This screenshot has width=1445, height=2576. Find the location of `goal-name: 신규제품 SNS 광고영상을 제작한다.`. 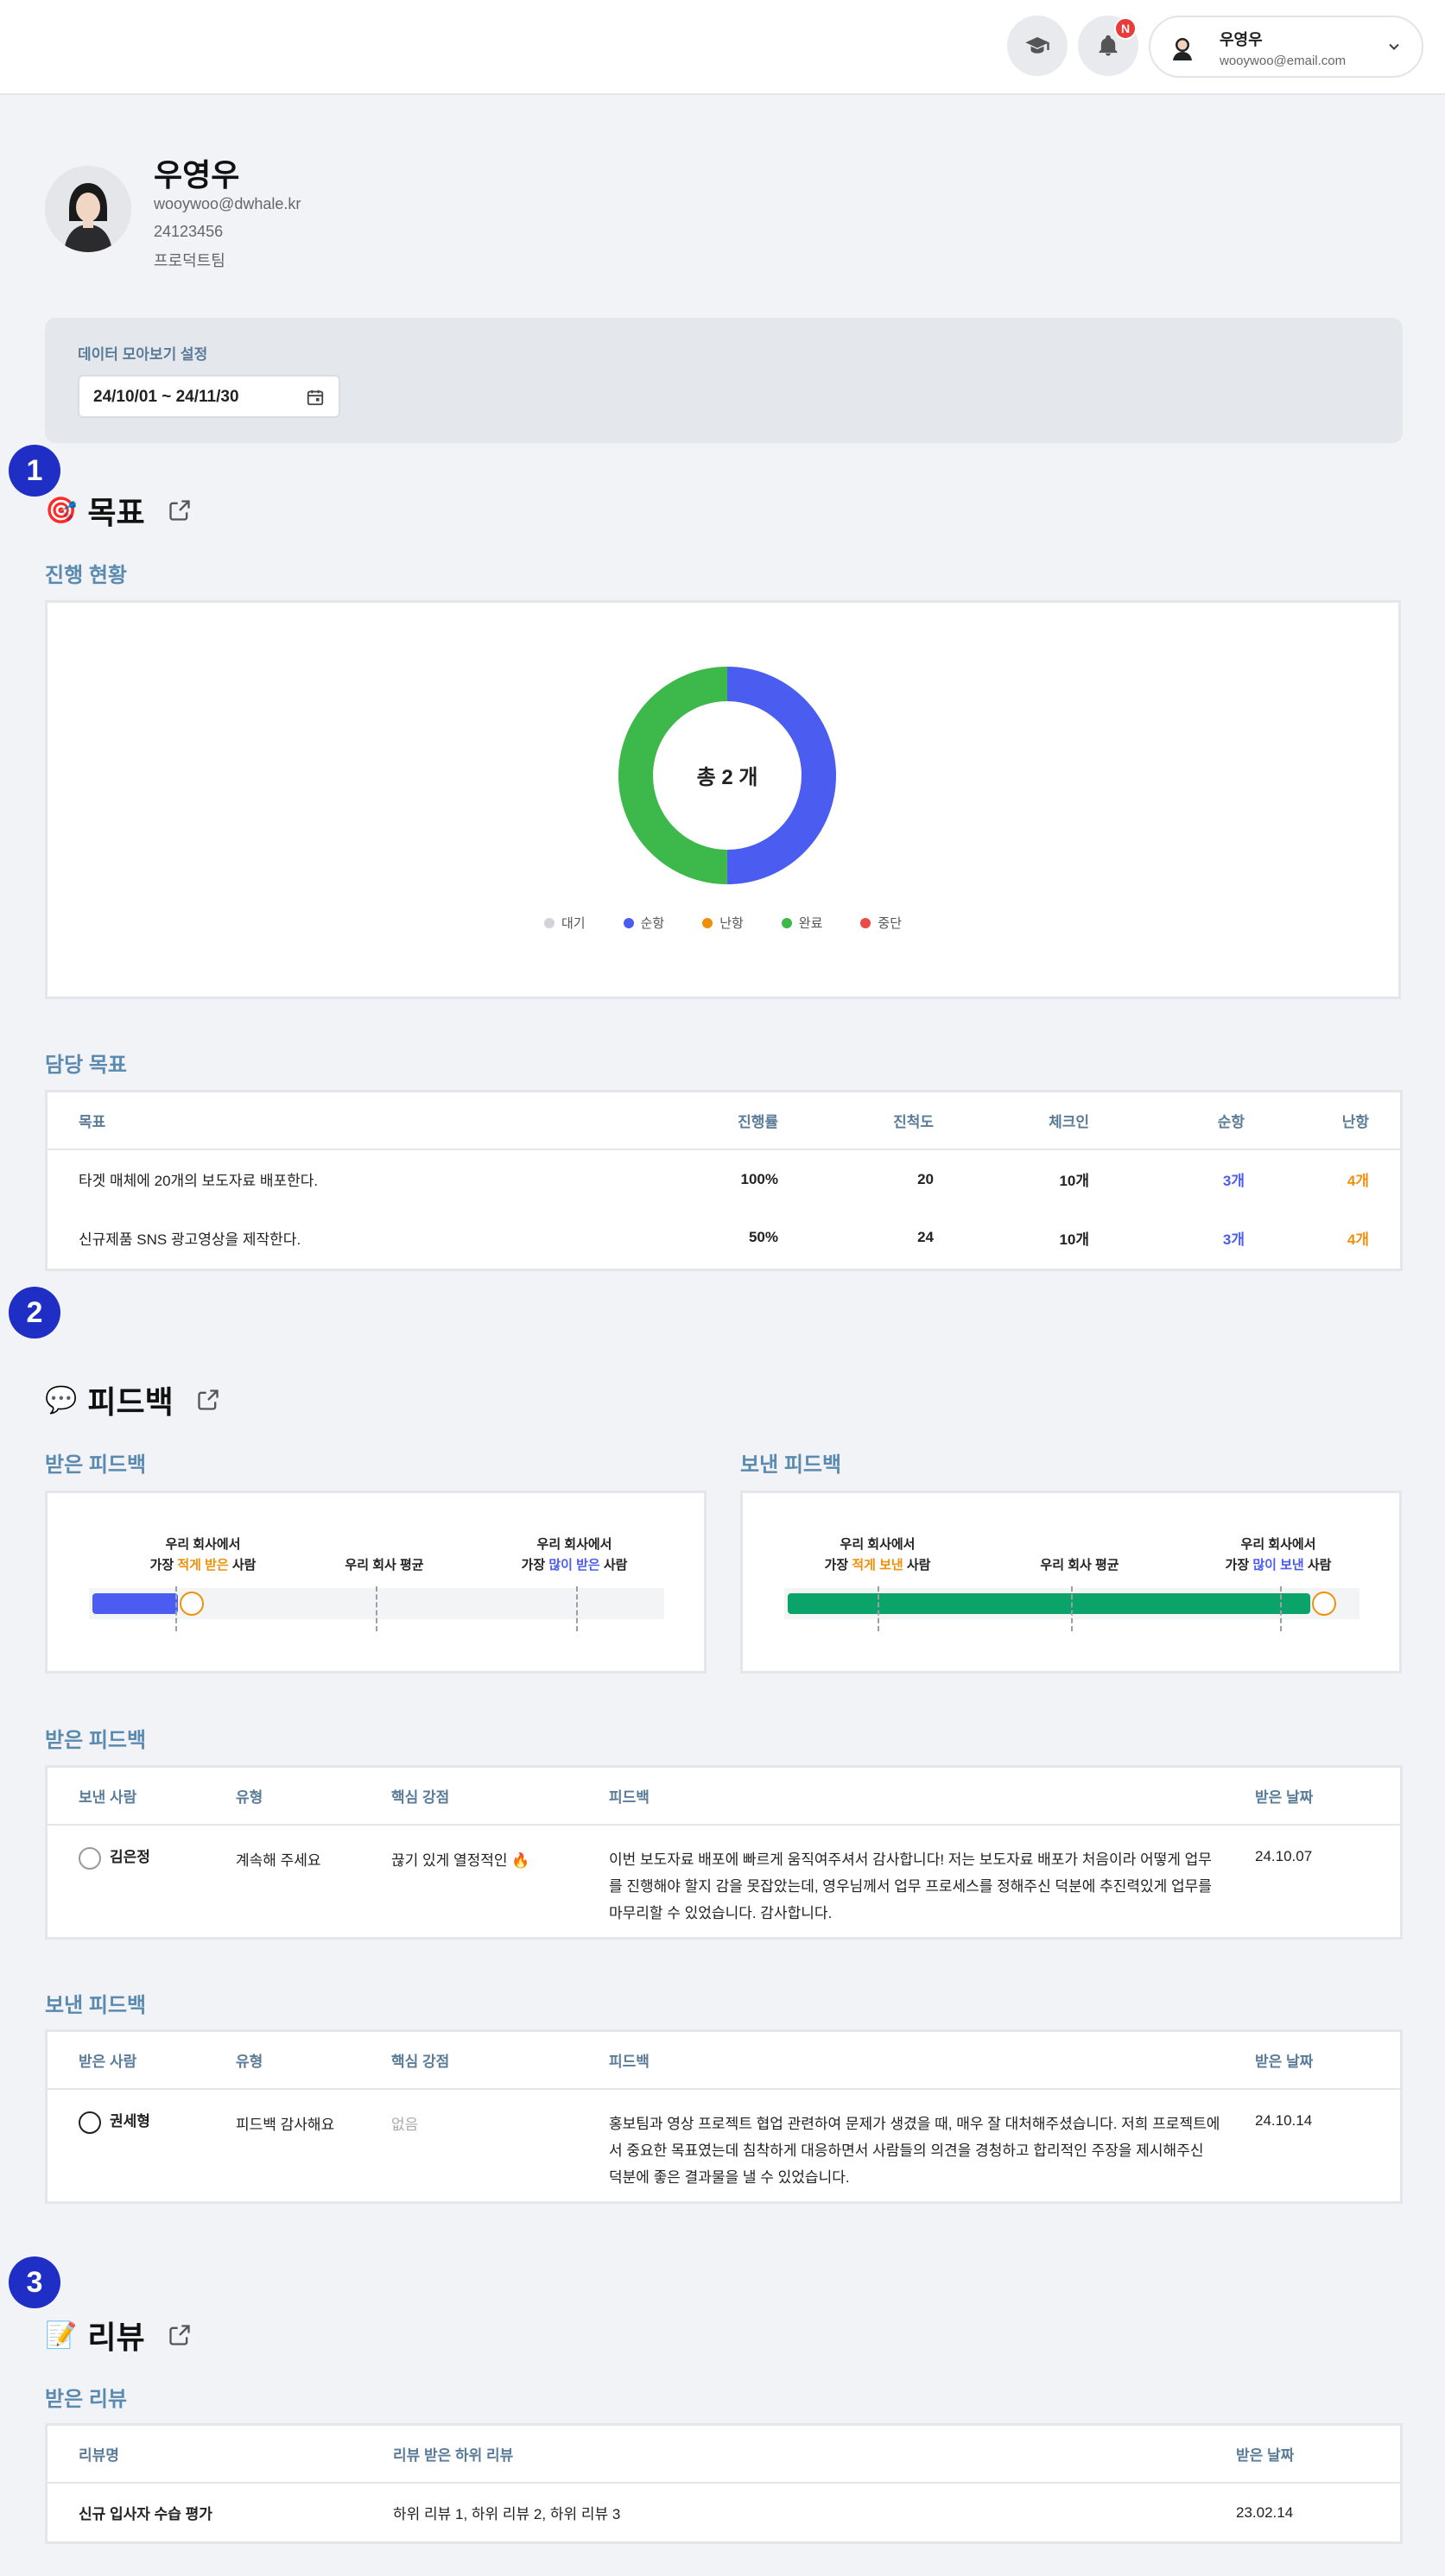

goal-name: 신규제품 SNS 광고영상을 제작한다. is located at coordinates (190, 1239).